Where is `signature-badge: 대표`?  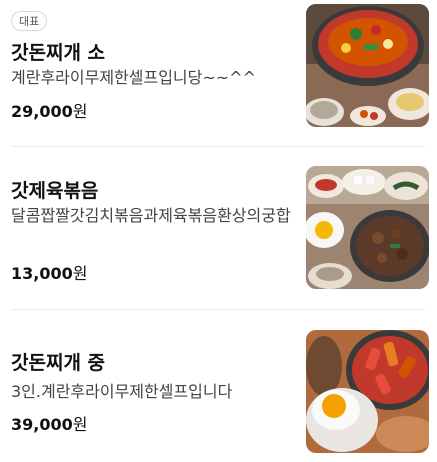
signature-badge: 대표 is located at coordinates (29, 21).